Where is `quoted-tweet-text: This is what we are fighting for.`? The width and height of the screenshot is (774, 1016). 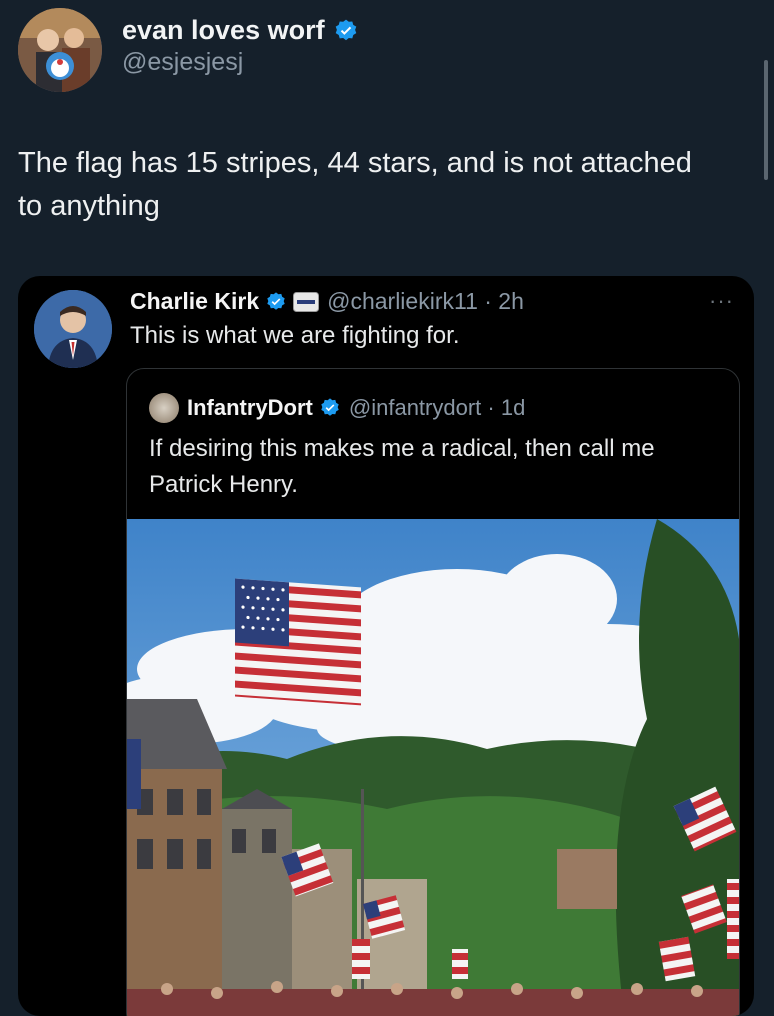 quoted-tweet-text: This is what we are fighting for. is located at coordinates (295, 335).